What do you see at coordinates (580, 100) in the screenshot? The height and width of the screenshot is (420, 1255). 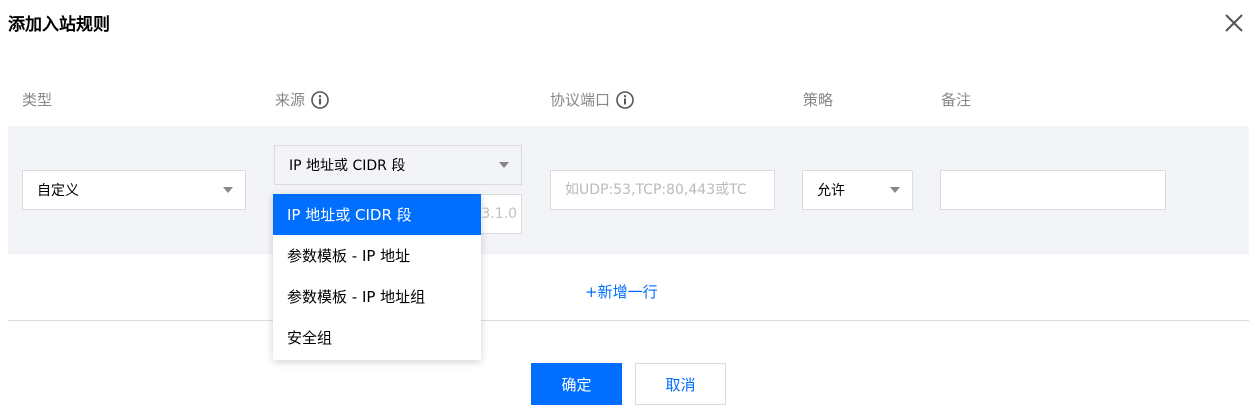 I see `header-port-label: 协议端口` at bounding box center [580, 100].